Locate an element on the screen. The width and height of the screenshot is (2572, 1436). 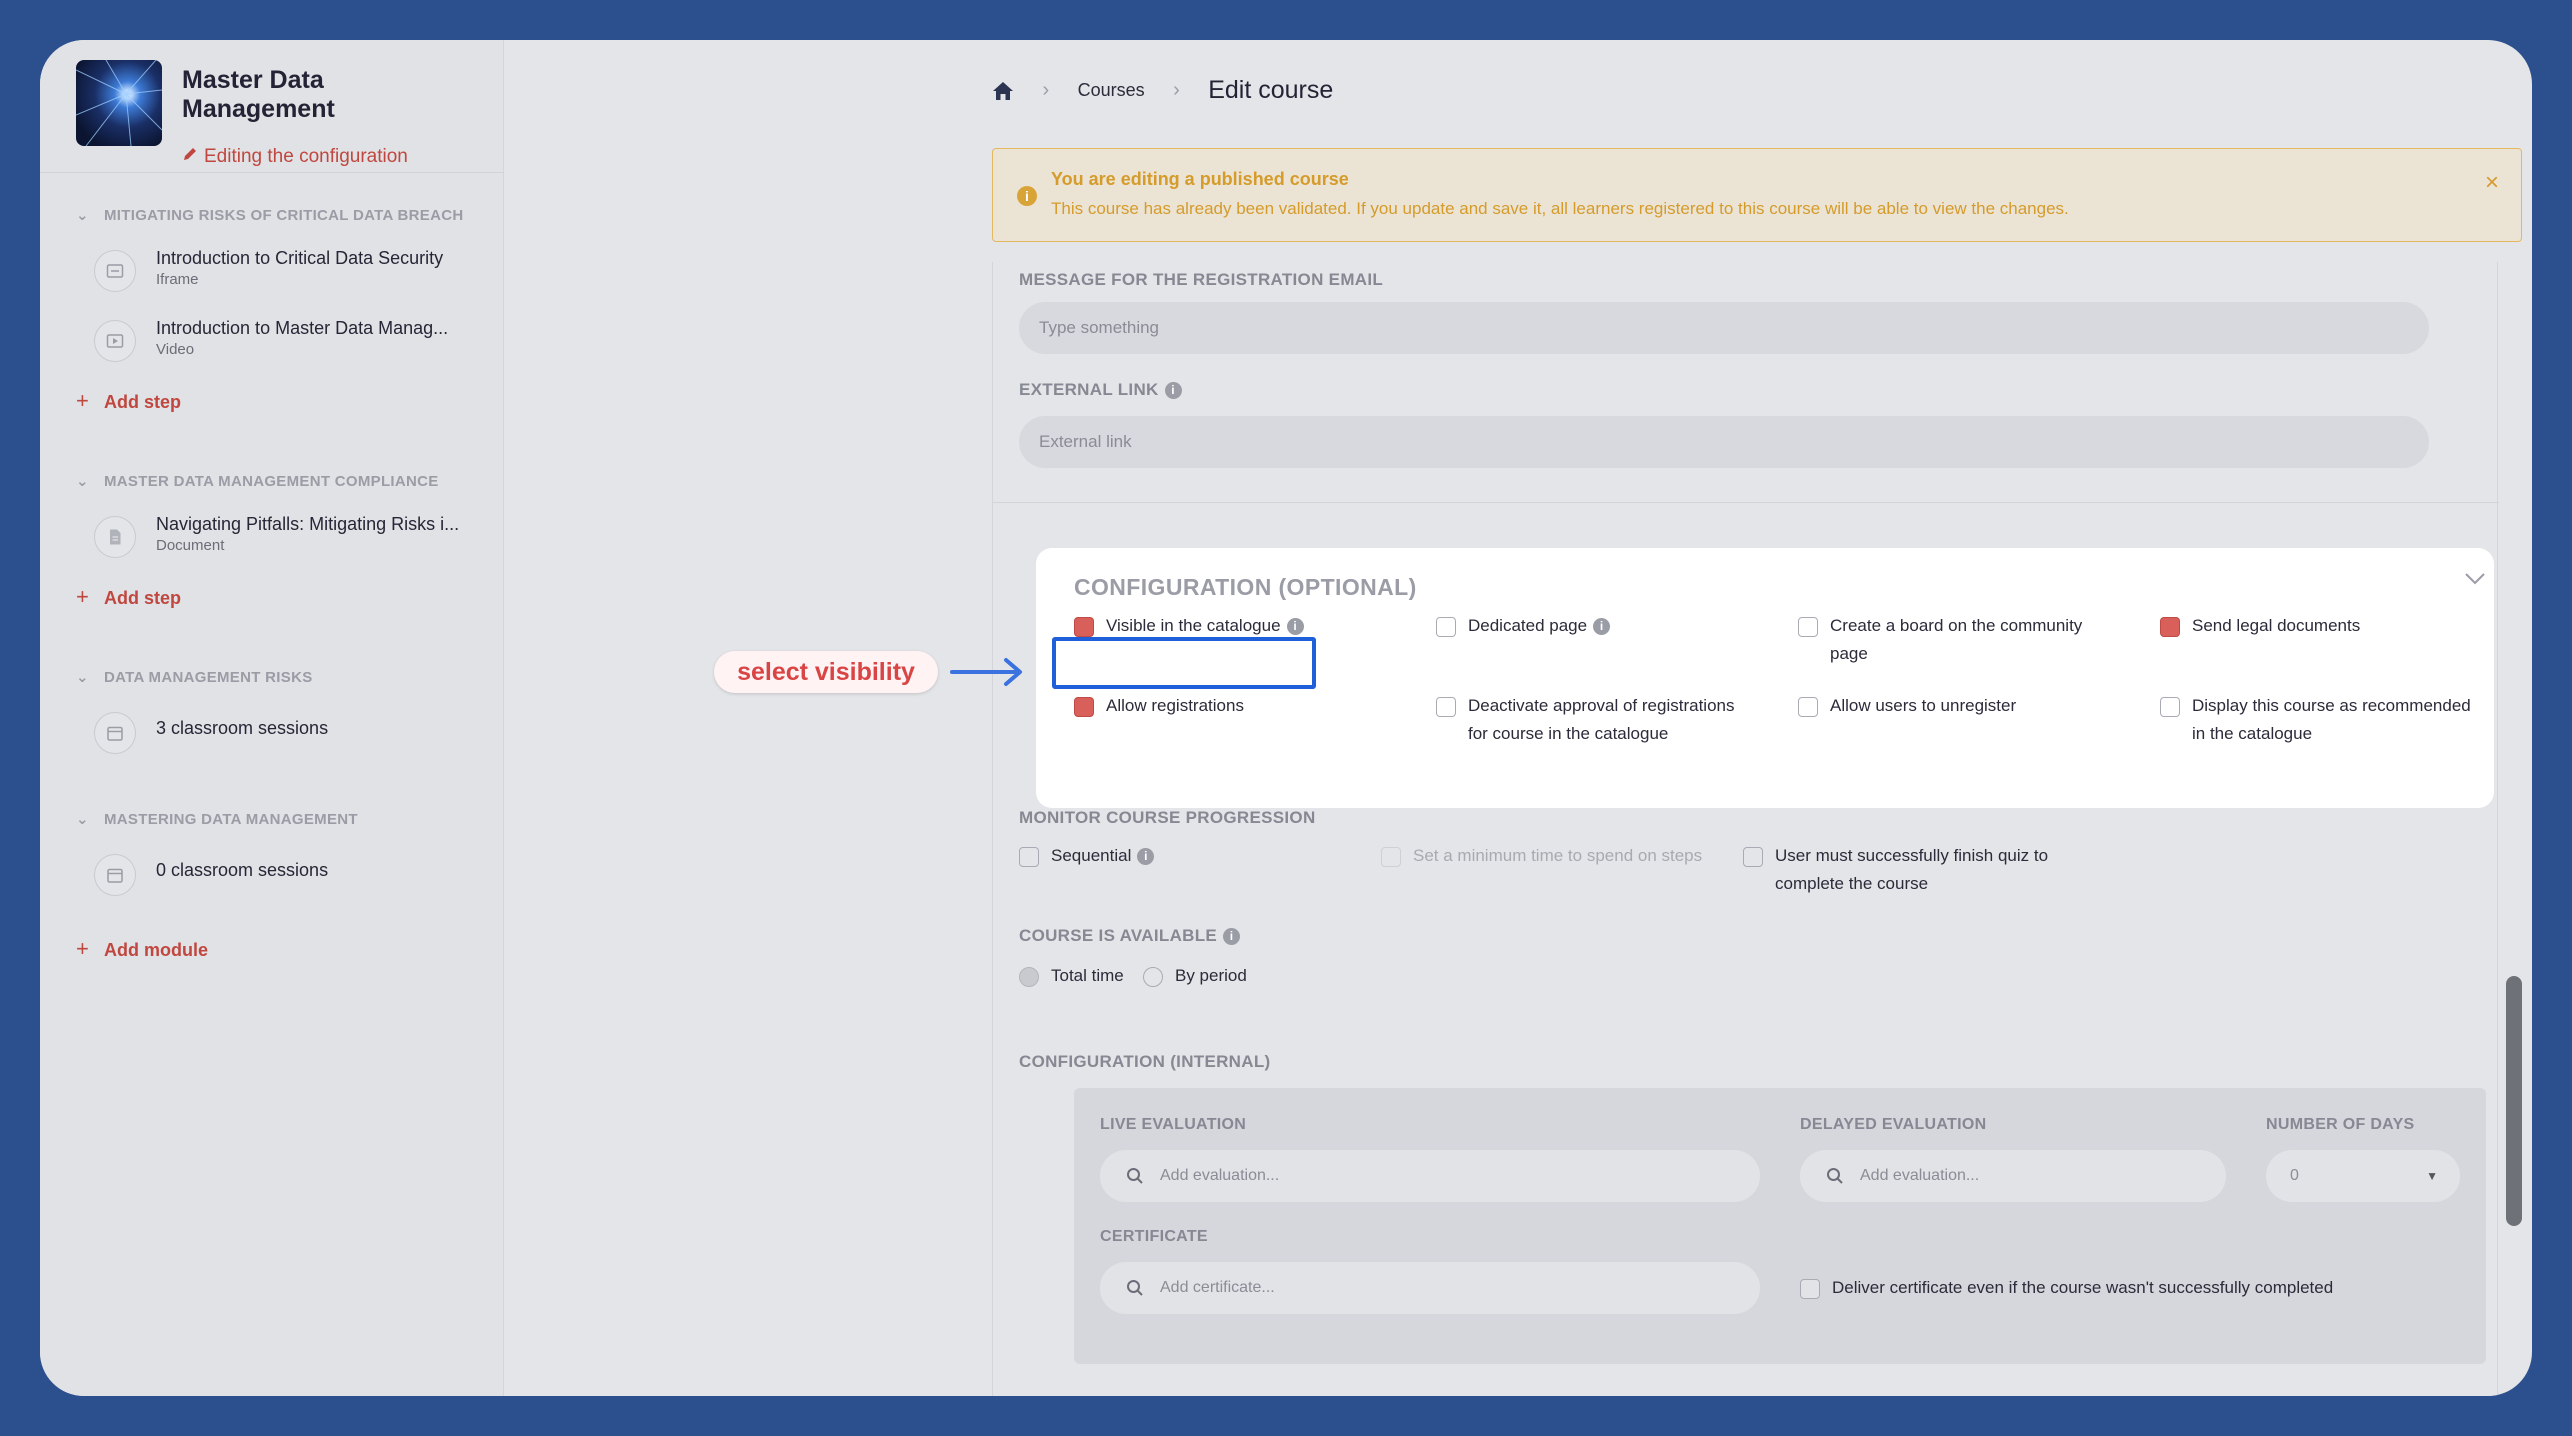
total-time-radio: Total time is located at coordinates (1071, 976).